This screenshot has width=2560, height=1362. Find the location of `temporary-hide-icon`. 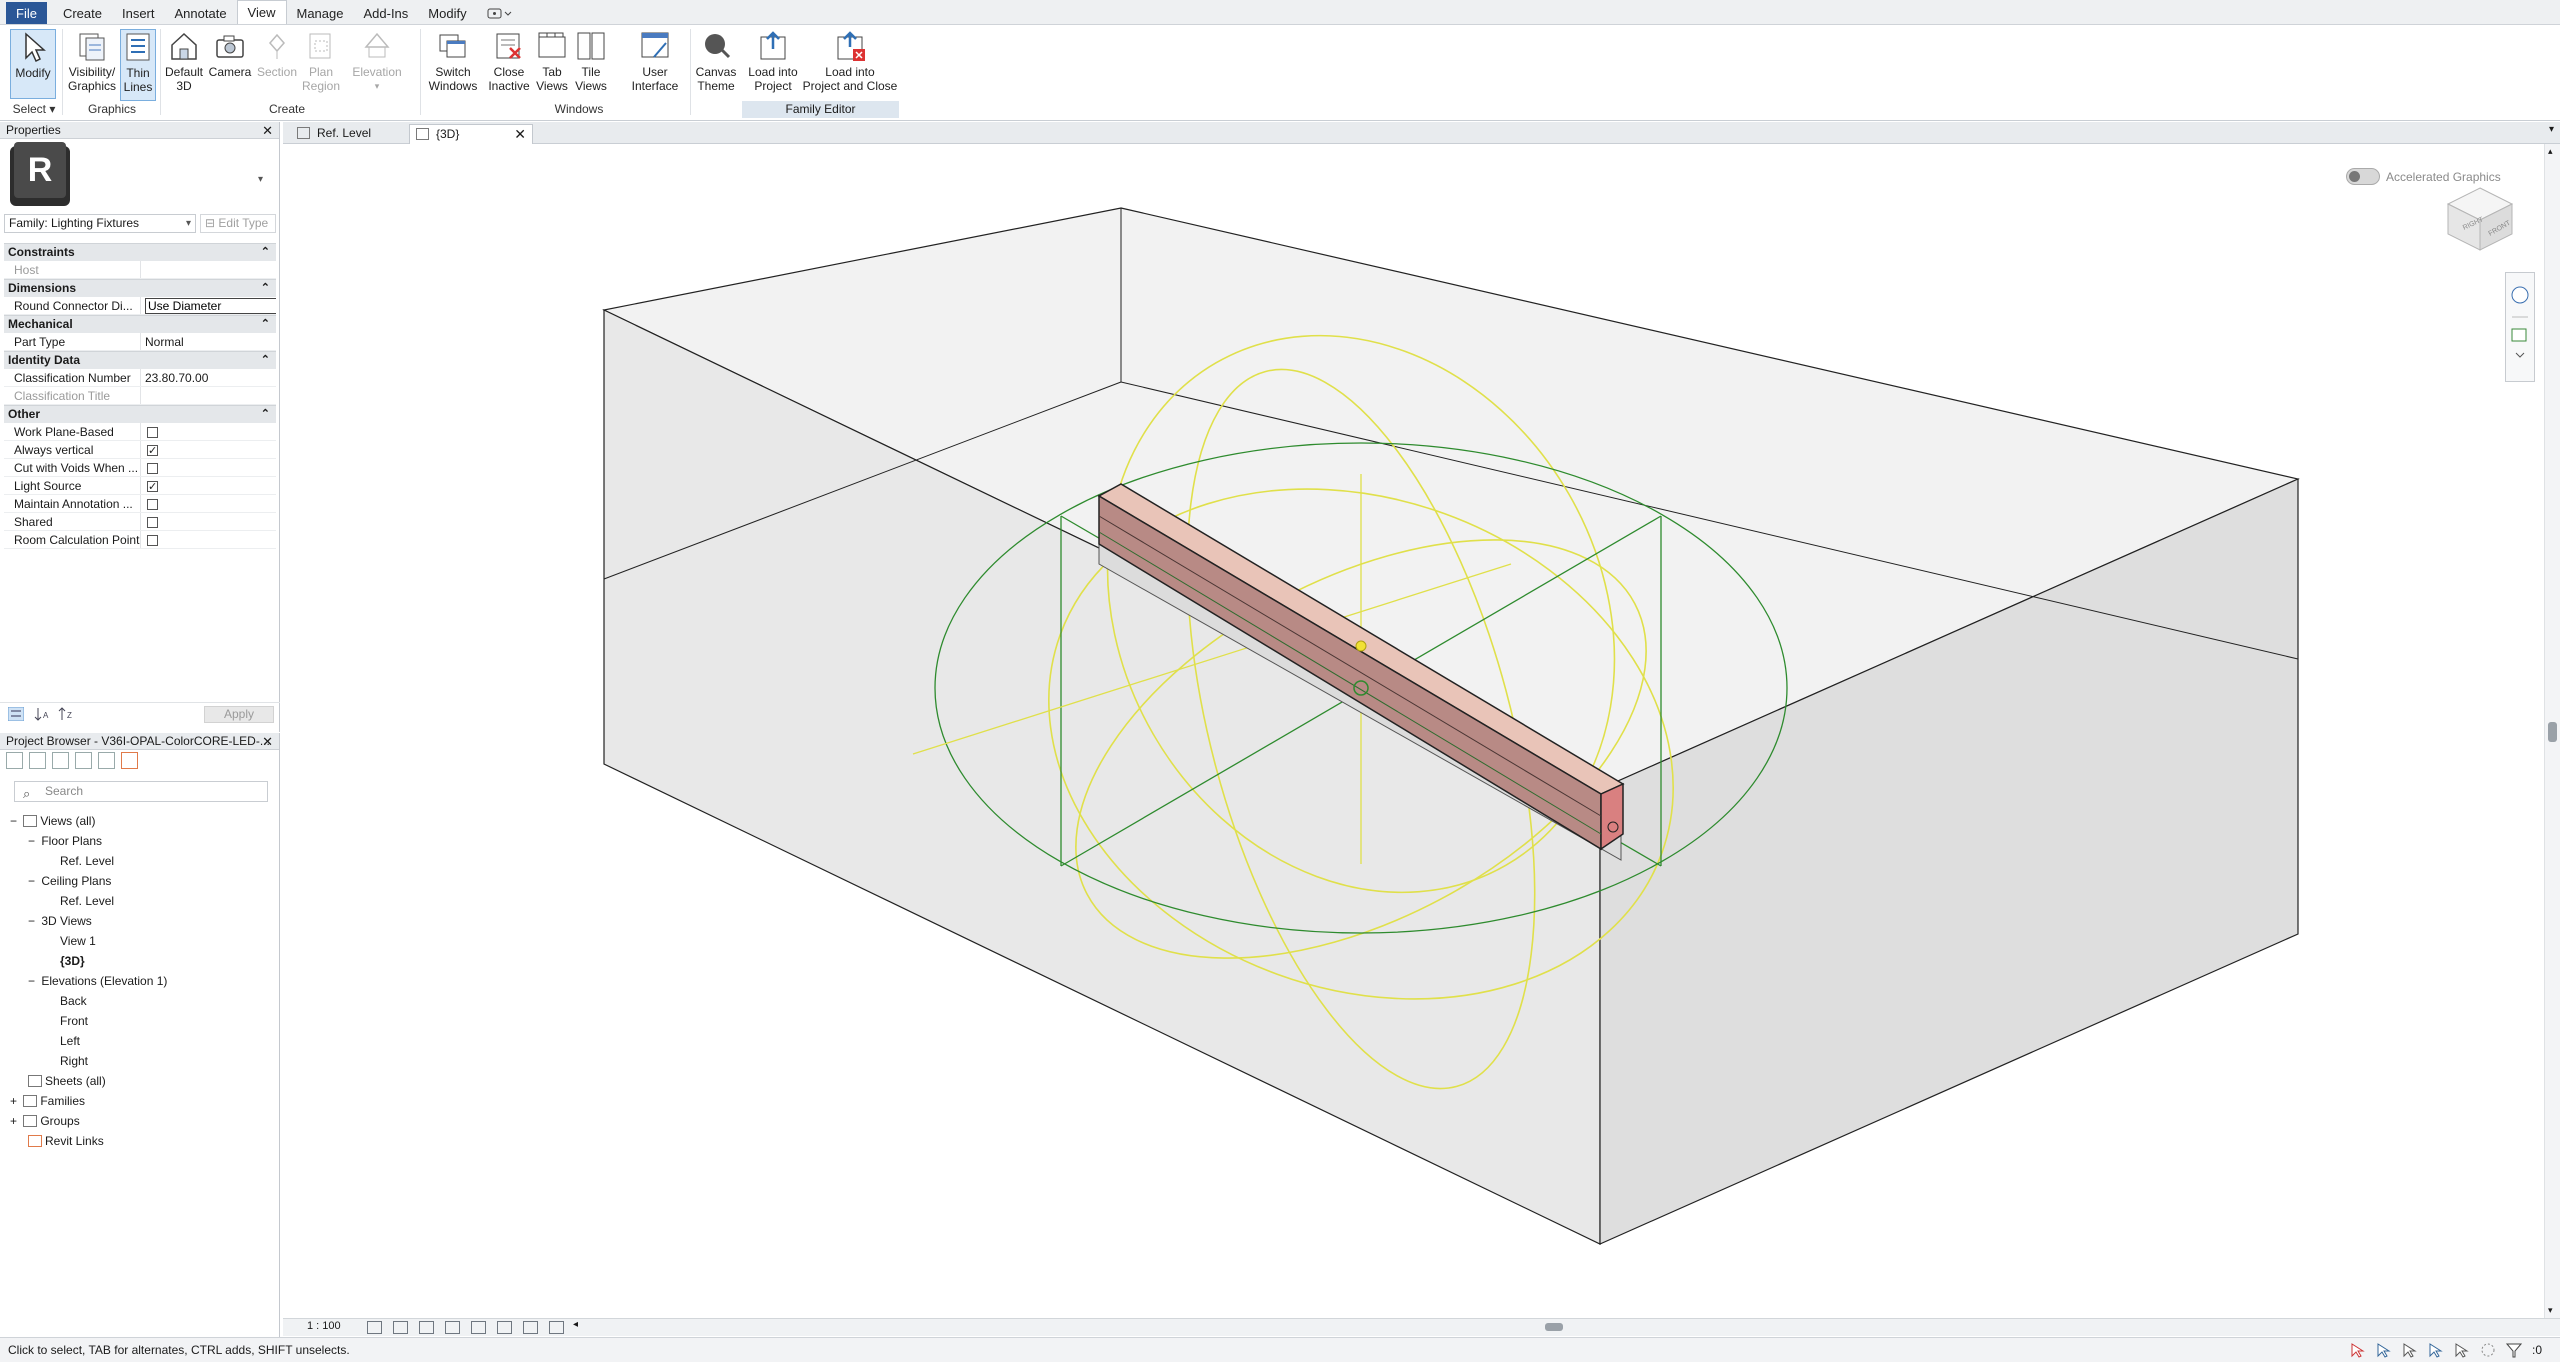

temporary-hide-icon is located at coordinates (504, 1327).